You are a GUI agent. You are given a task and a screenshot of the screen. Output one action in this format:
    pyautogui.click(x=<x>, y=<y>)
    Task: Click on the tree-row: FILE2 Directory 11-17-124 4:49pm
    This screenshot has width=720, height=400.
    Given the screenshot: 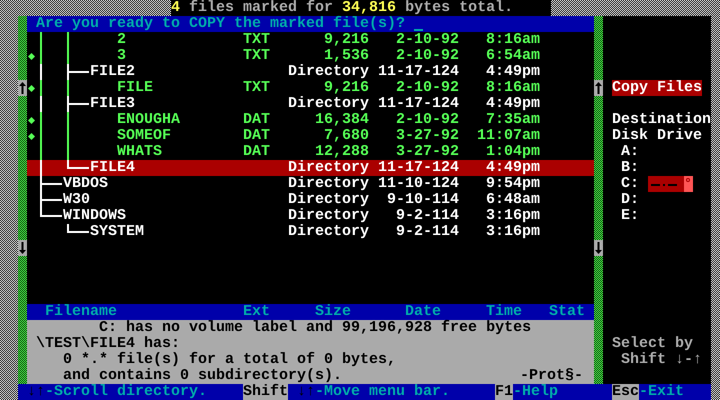 What is the action you would take?
    pyautogui.click(x=310, y=72)
    